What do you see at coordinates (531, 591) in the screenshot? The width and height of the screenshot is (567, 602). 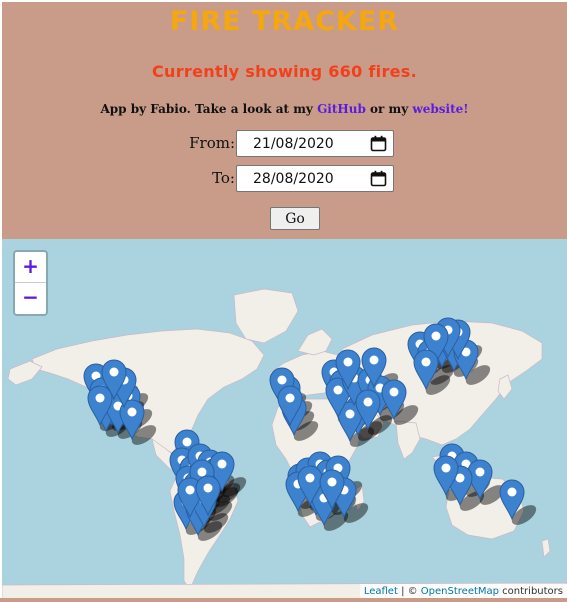 I see `attribution-suffix: contributors` at bounding box center [531, 591].